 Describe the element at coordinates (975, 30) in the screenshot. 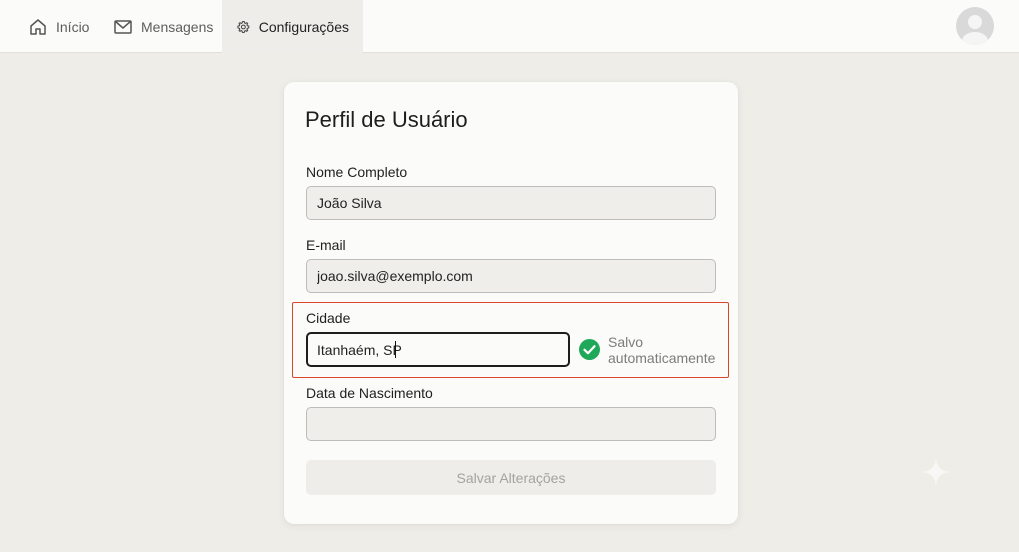

I see `user-avatar-icon` at that location.